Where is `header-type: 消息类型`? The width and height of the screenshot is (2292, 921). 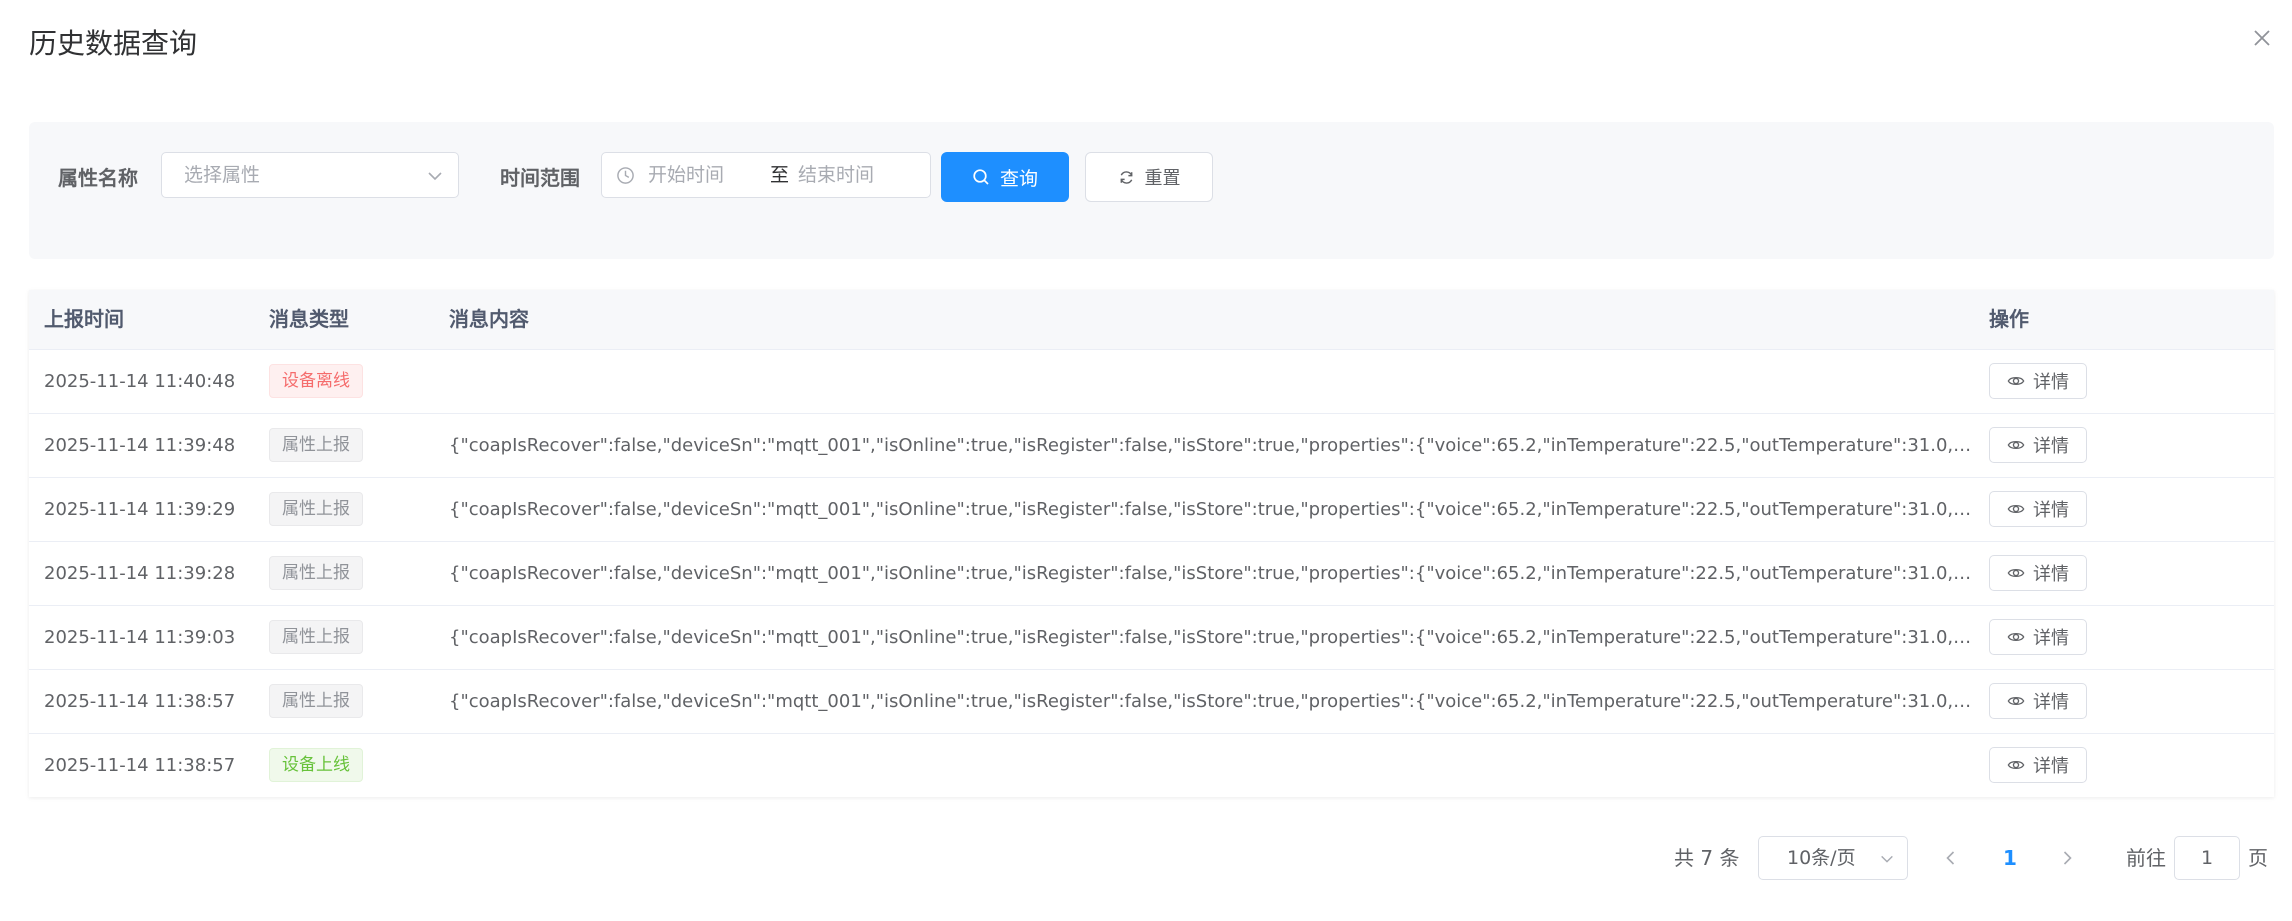
header-type: 消息类型 is located at coordinates (309, 319).